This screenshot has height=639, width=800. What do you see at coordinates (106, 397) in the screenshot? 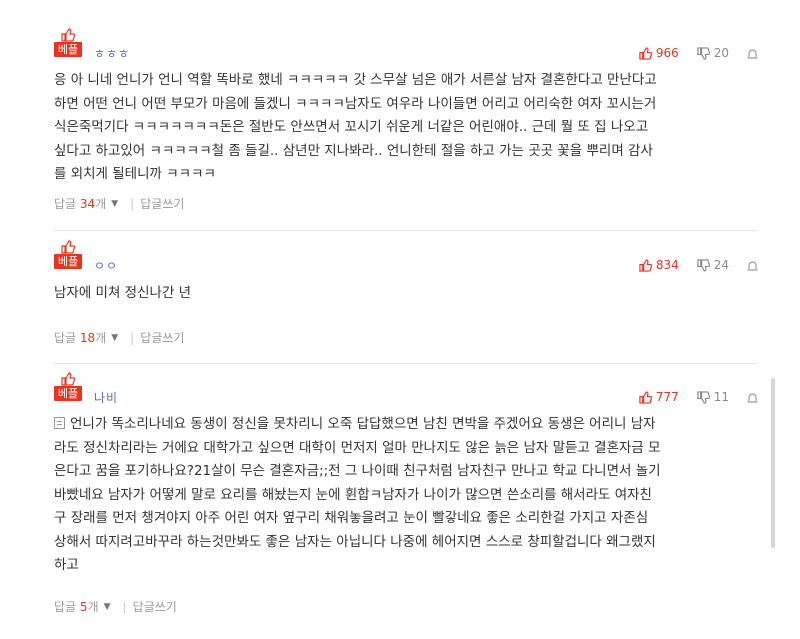
I see `author-name: 나비` at bounding box center [106, 397].